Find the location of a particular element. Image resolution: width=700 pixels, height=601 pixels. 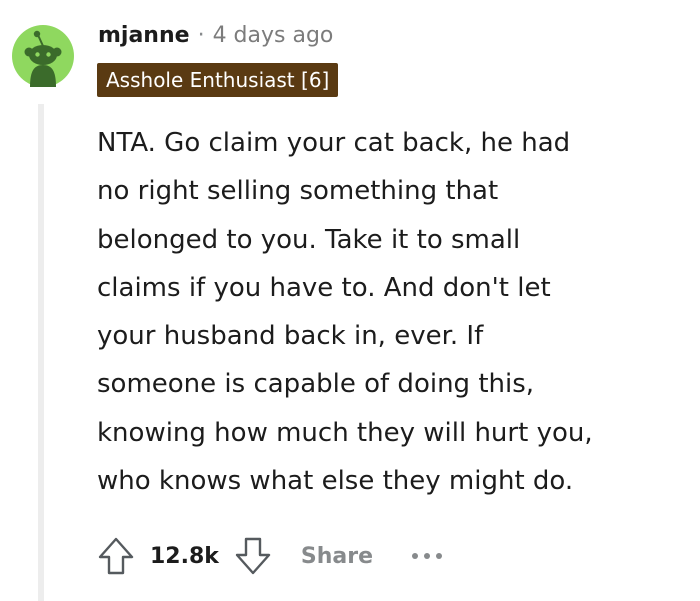

more-options-button is located at coordinates (427, 556).